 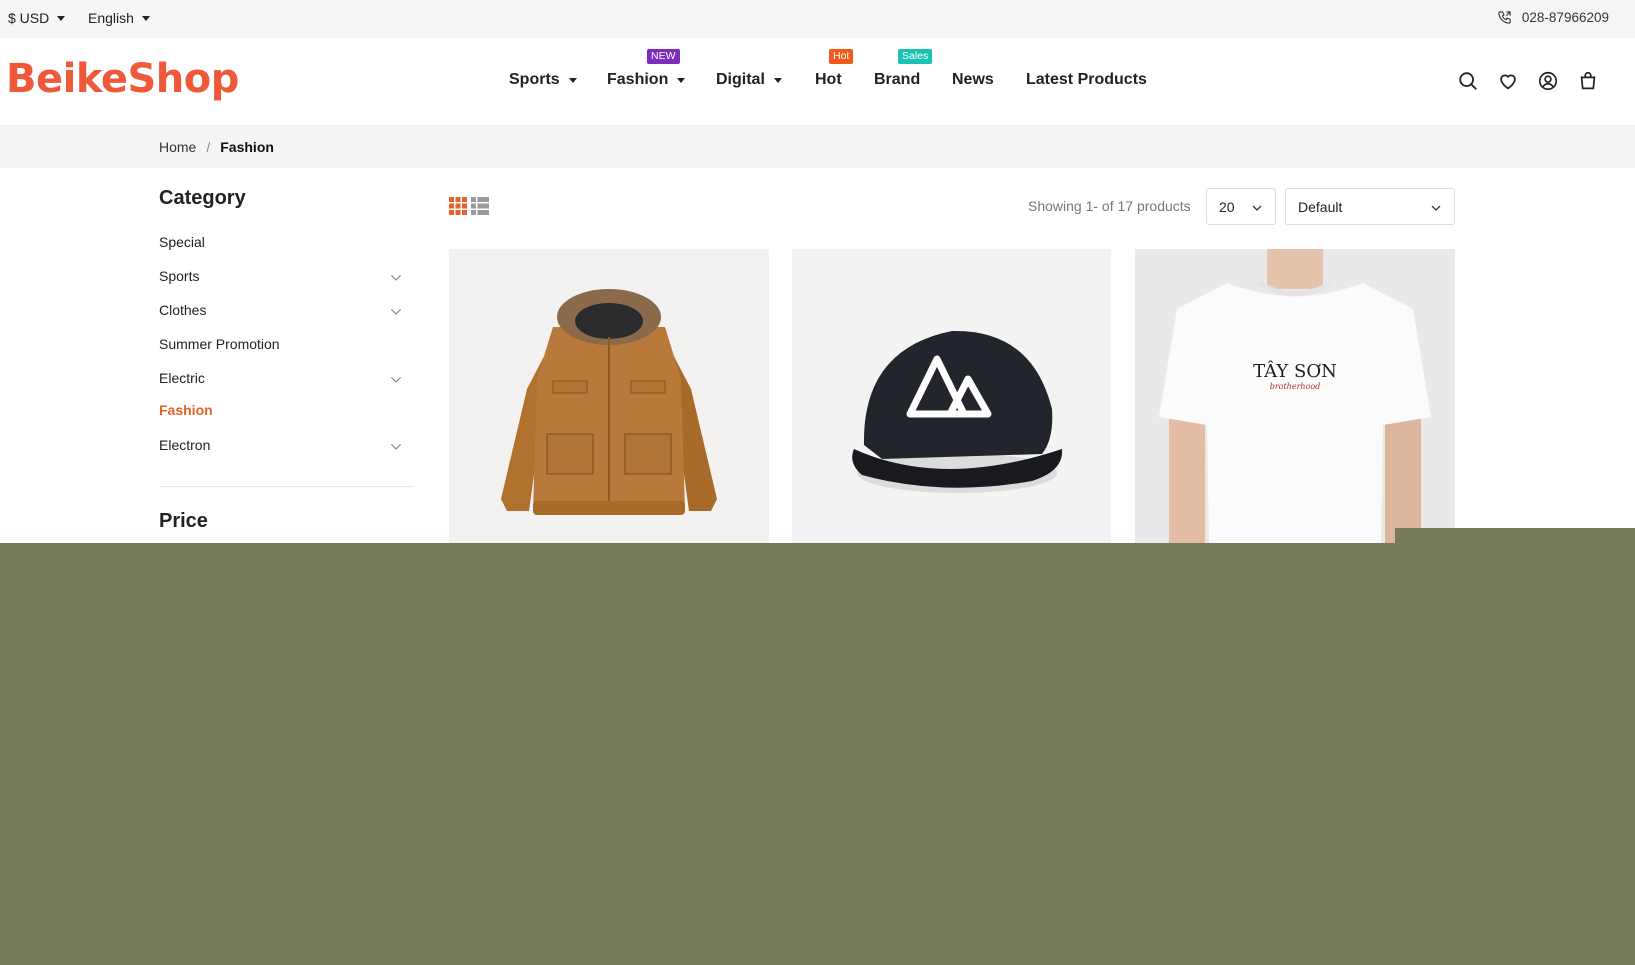 I want to click on language-label: English, so click(x=111, y=18).